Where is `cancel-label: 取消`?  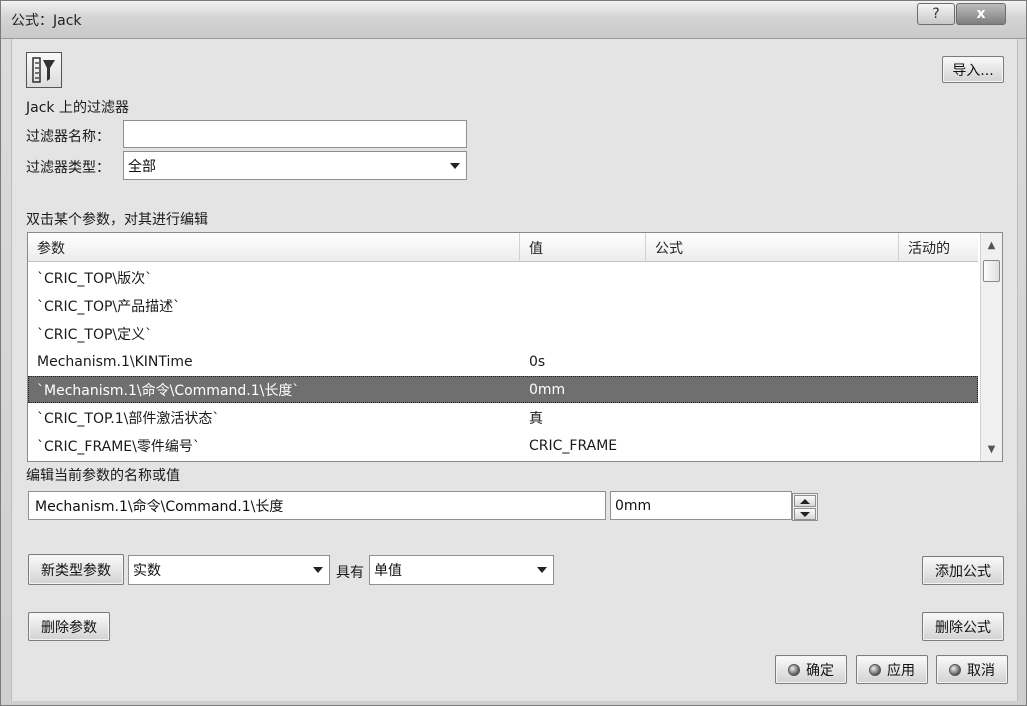
cancel-label: 取消 is located at coordinates (981, 670).